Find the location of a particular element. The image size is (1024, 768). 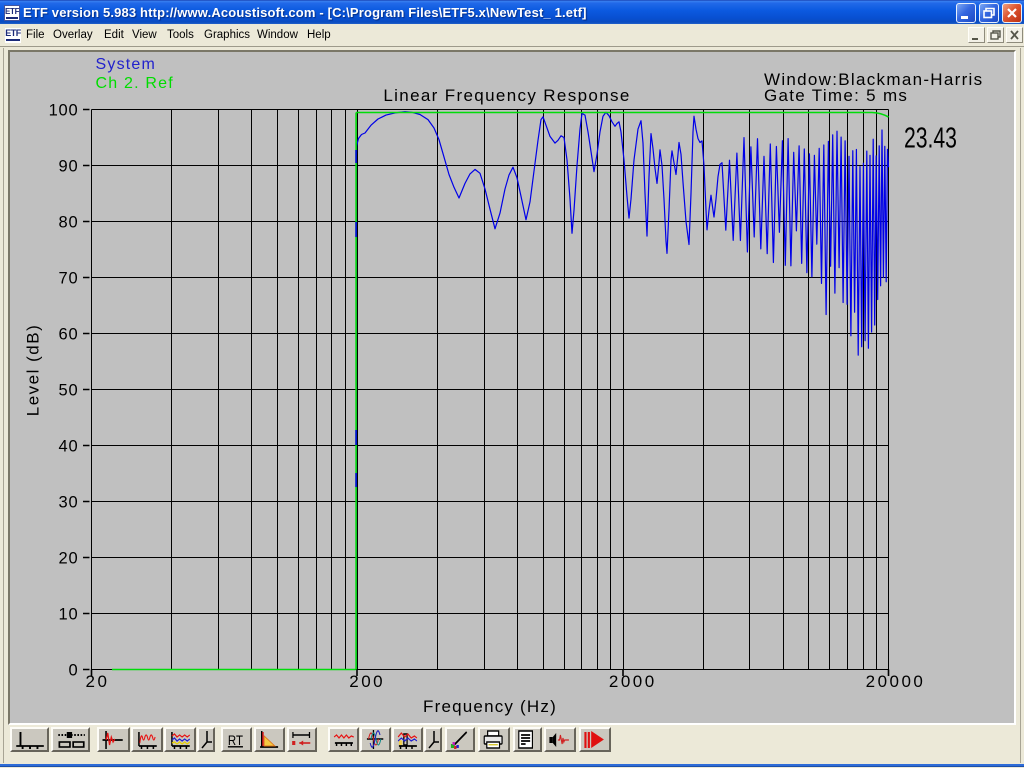

svg-text: RT is located at coordinates (235, 740).